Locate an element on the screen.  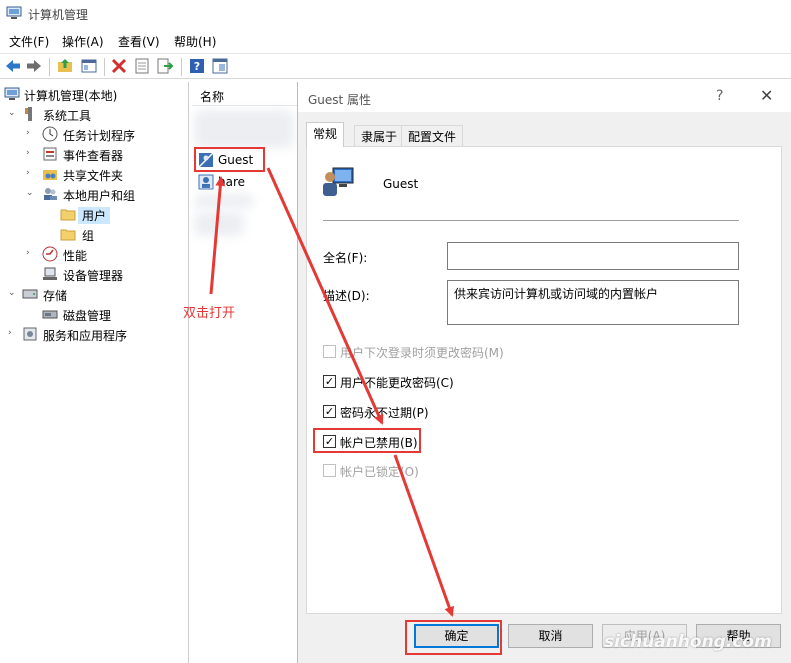
list-item-guest-label: Guest is located at coordinates (236, 160).